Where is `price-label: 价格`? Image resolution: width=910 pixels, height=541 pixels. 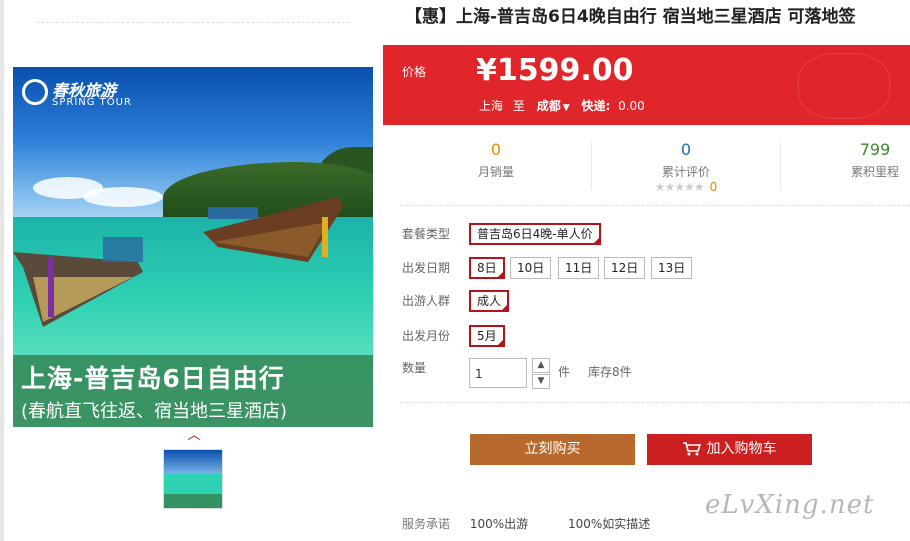 price-label: 价格 is located at coordinates (414, 72).